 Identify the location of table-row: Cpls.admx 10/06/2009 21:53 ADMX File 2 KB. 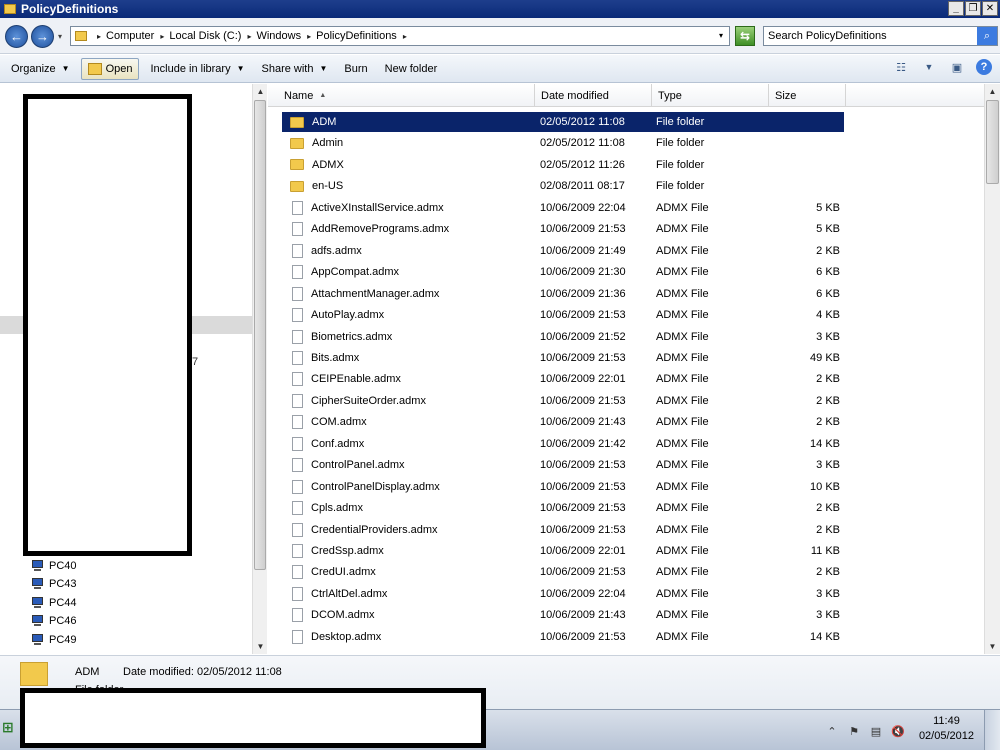
(563, 508).